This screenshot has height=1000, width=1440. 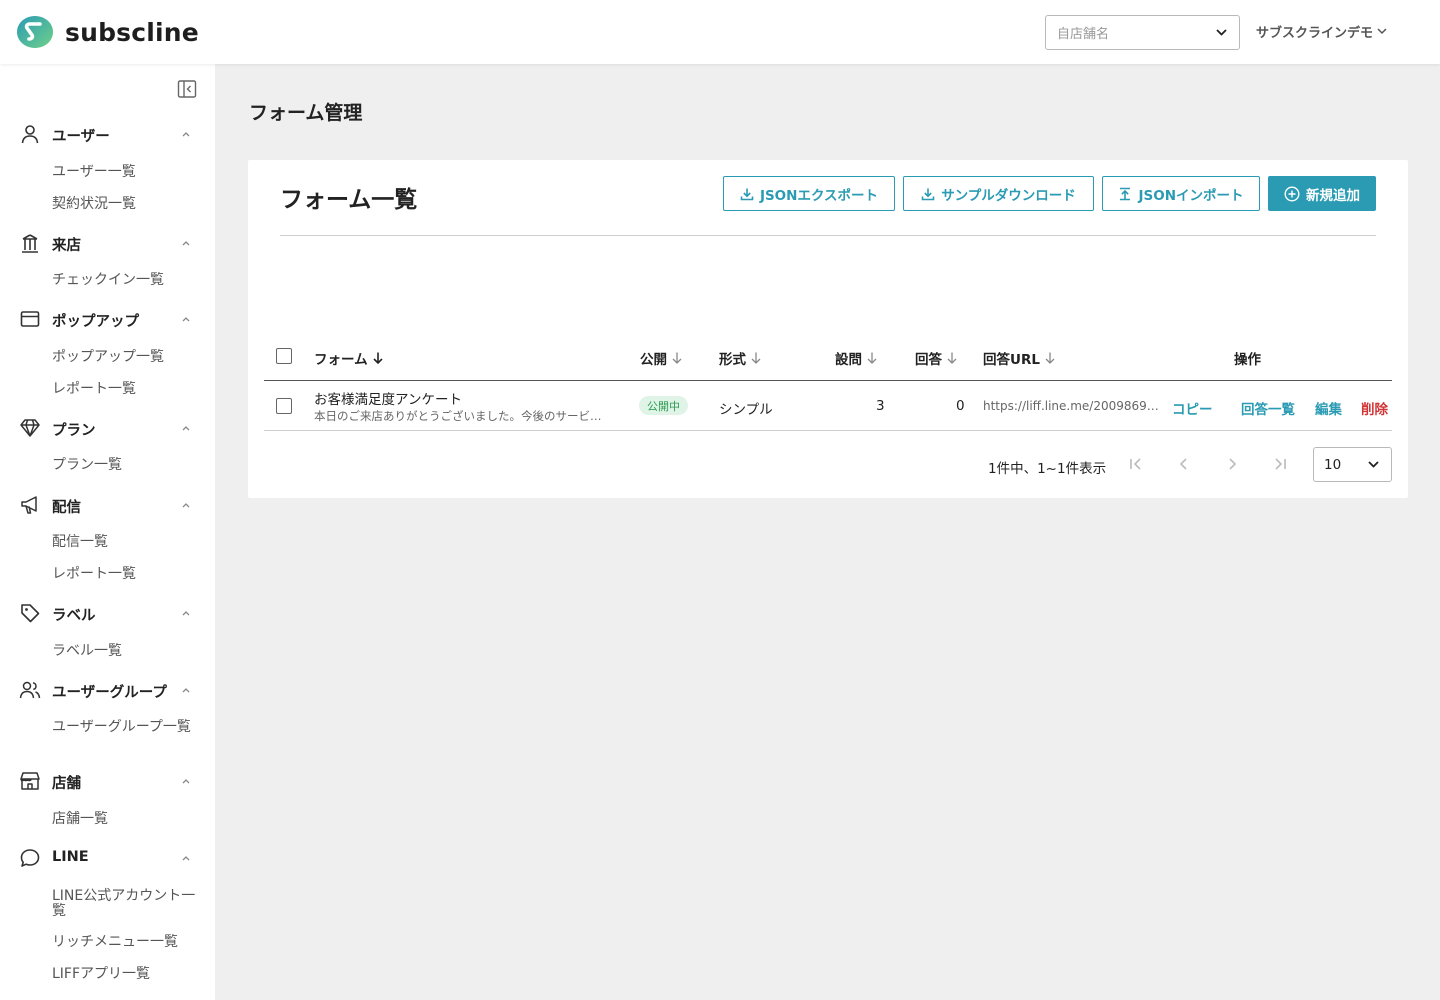 What do you see at coordinates (1328, 408) in the screenshot?
I see `edit-button: 編集` at bounding box center [1328, 408].